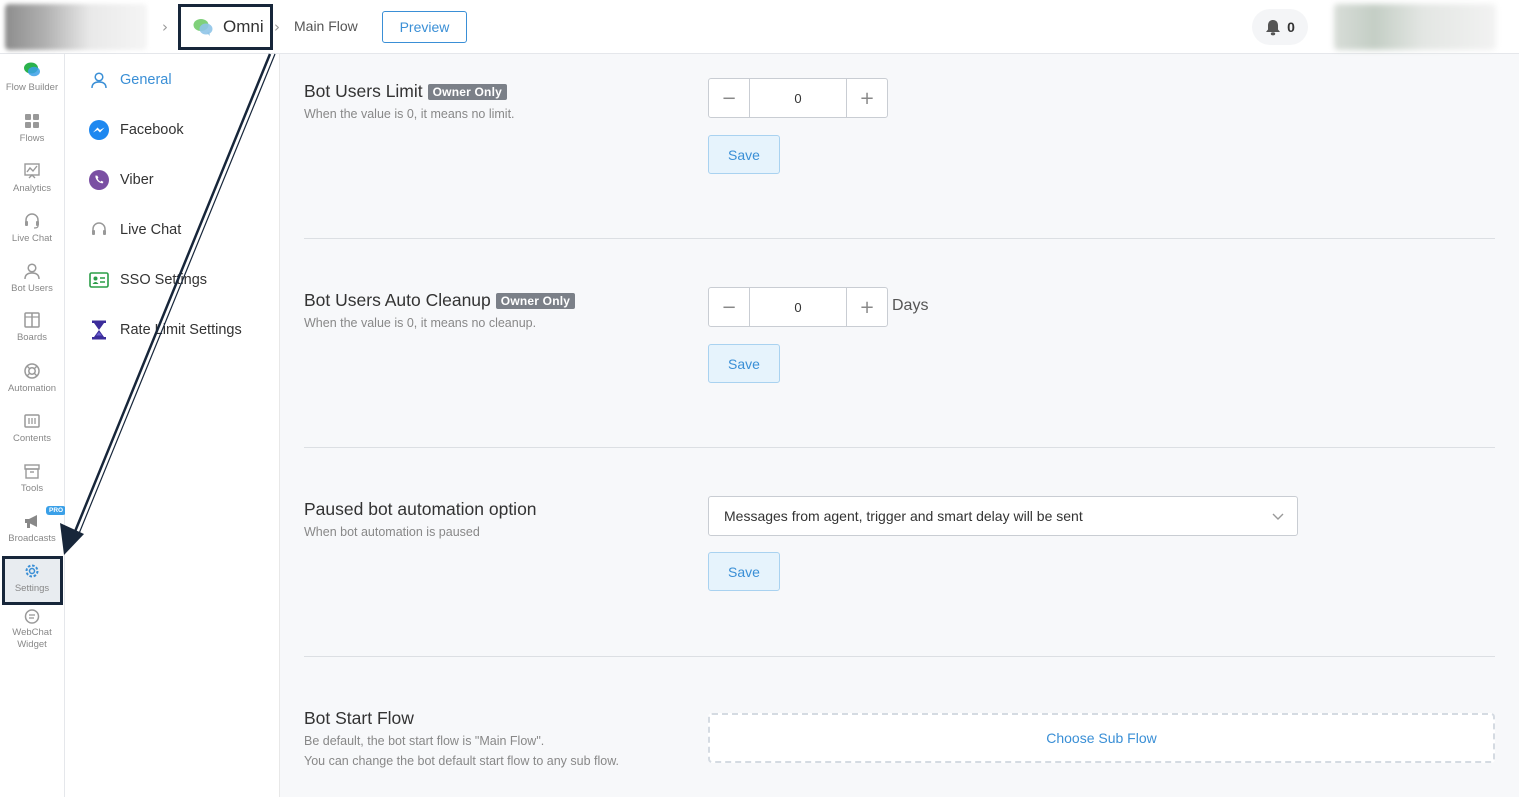 This screenshot has width=1519, height=797. I want to click on settings-item-label: Facebook, so click(152, 130).